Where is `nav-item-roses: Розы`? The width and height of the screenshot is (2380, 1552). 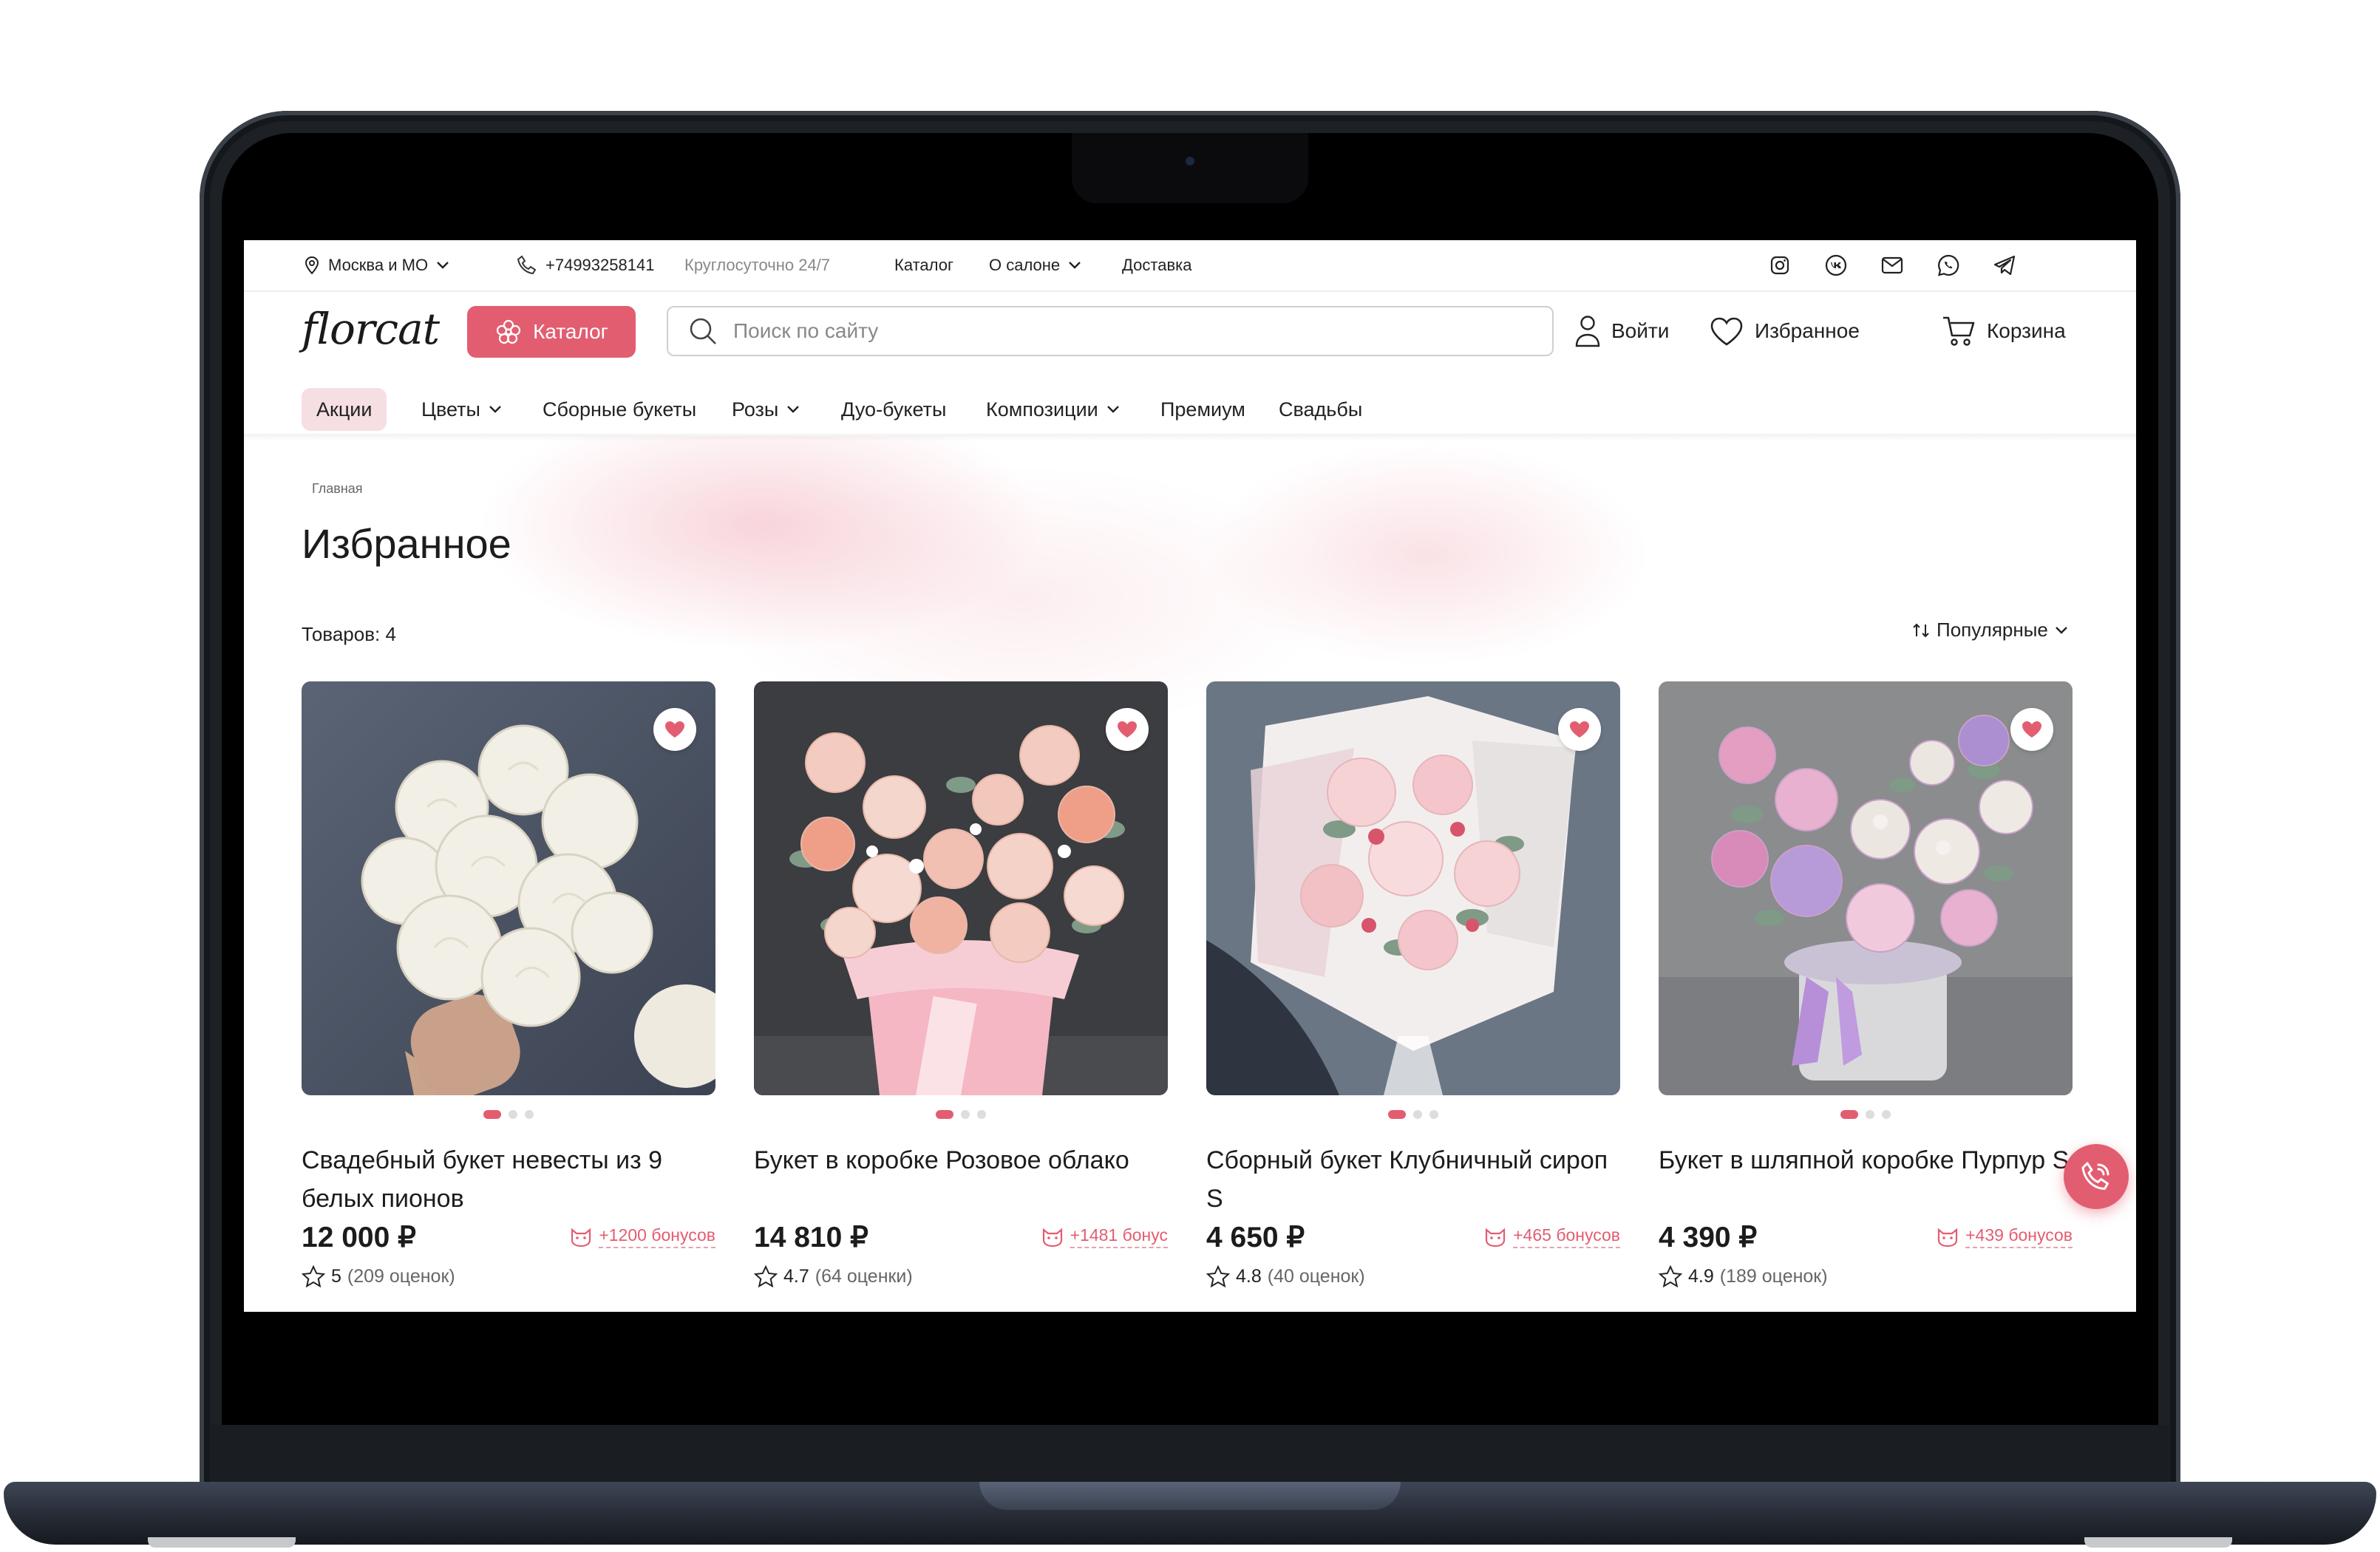
nav-item-roses: Розы is located at coordinates (766, 410).